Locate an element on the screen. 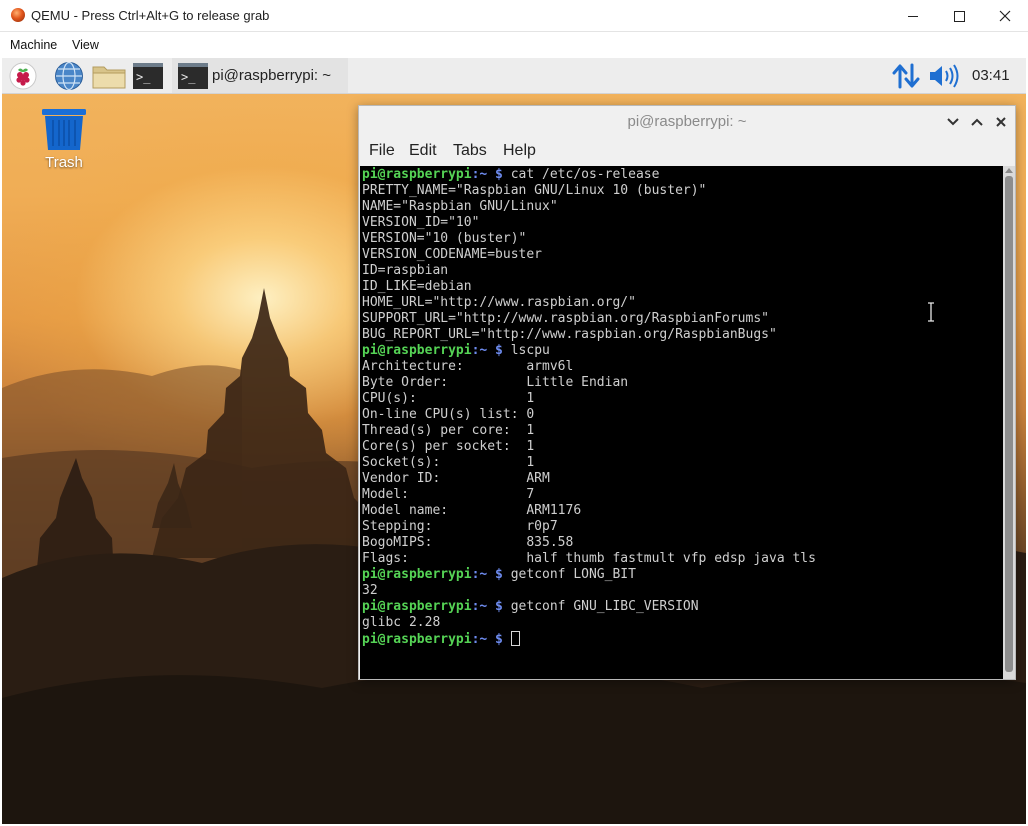 This screenshot has width=1028, height=826. terminal-output-line: Model: 7 is located at coordinates (589, 495).